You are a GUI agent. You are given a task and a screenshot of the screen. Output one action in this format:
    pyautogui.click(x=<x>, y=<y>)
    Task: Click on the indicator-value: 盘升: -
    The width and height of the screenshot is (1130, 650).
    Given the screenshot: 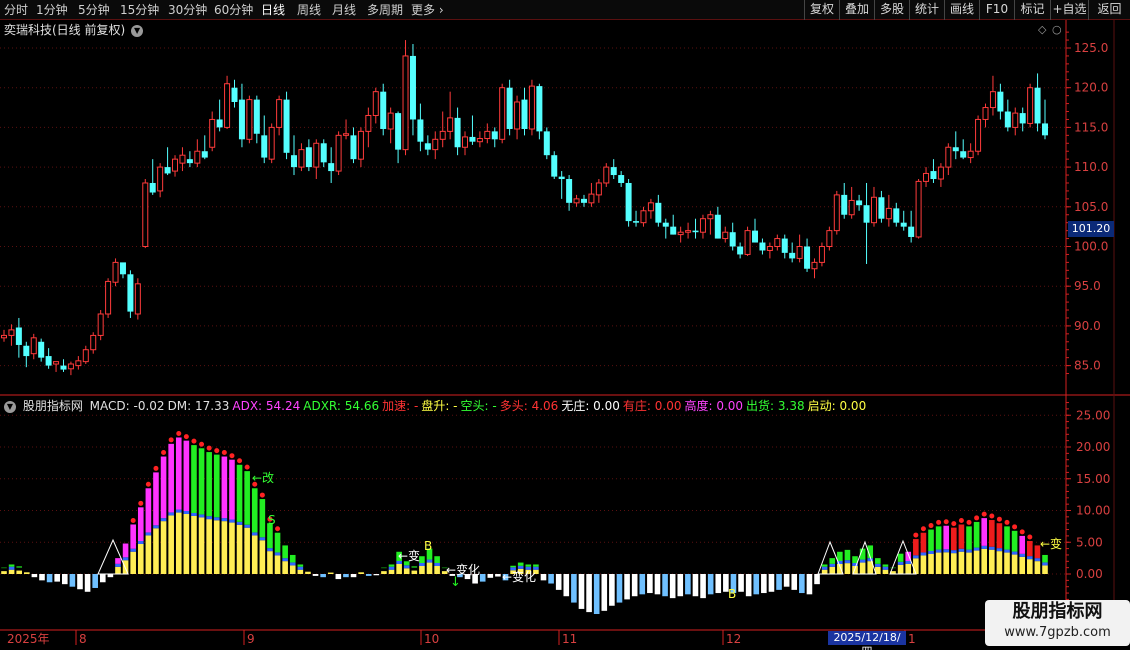 What is the action you would take?
    pyautogui.click(x=439, y=406)
    